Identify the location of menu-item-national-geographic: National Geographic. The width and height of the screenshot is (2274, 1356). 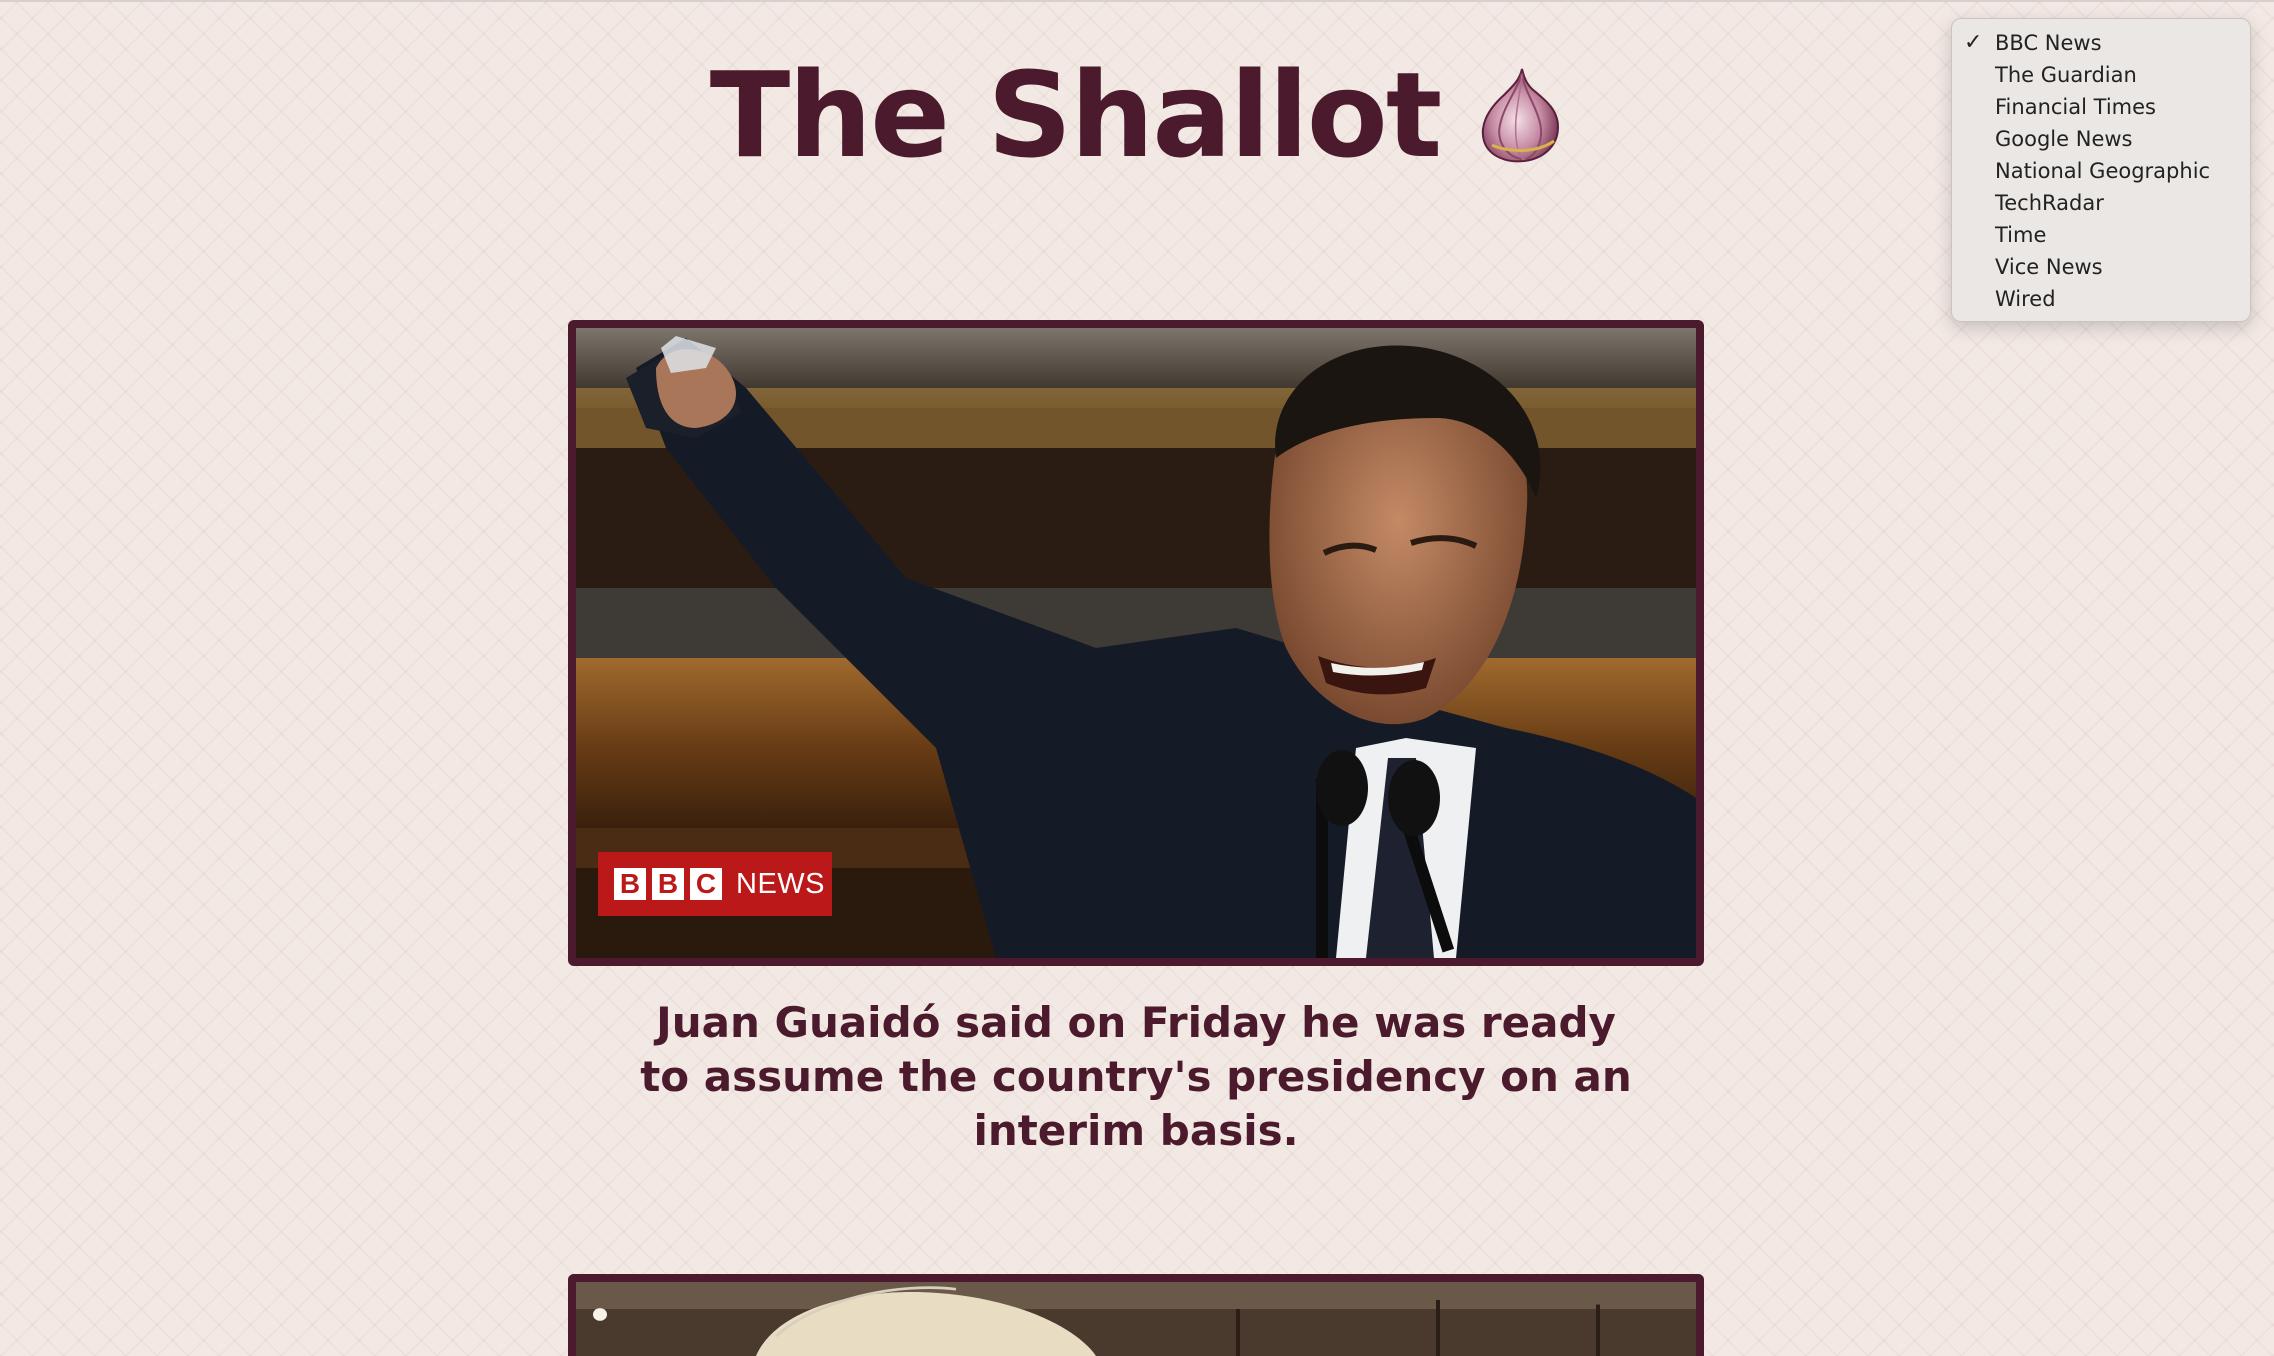
(2101, 171).